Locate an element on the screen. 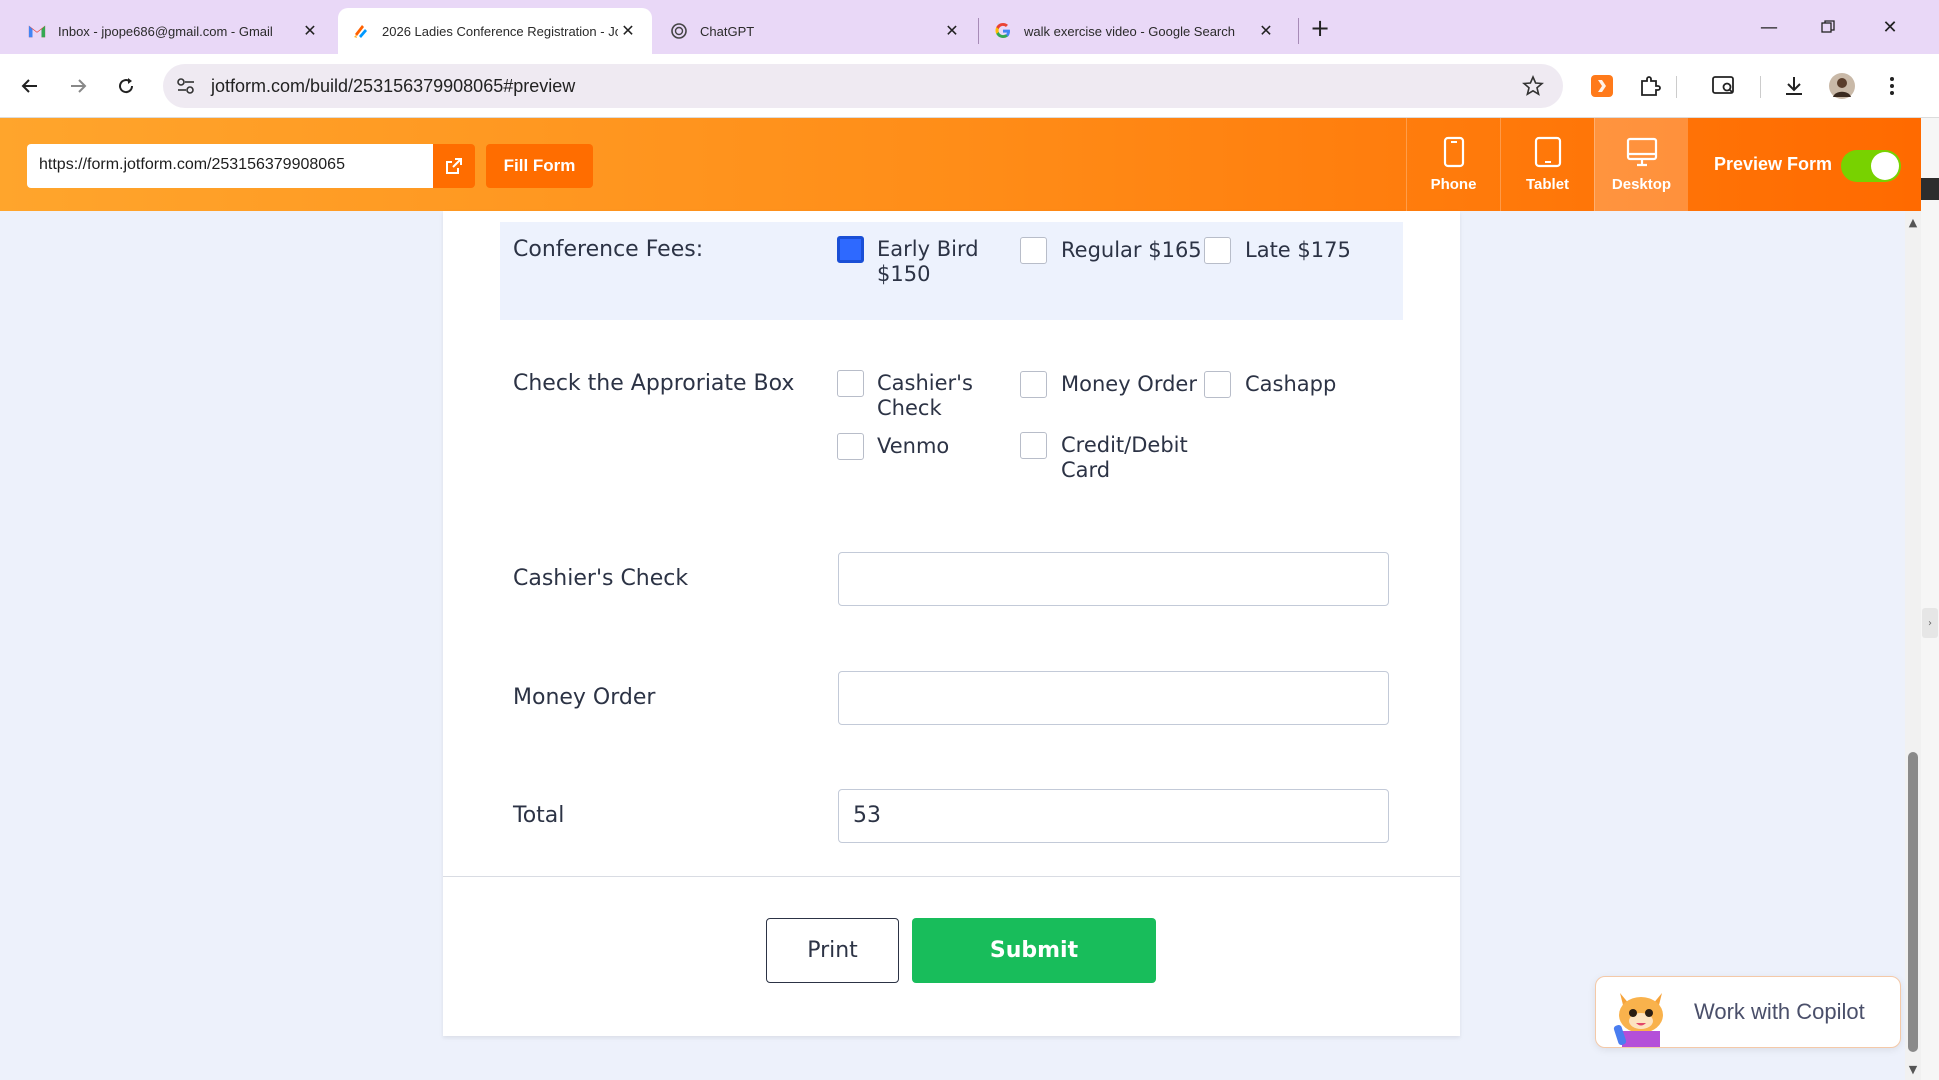  tab-chatgpt: ChatGPT ✕ is located at coordinates (816, 31).